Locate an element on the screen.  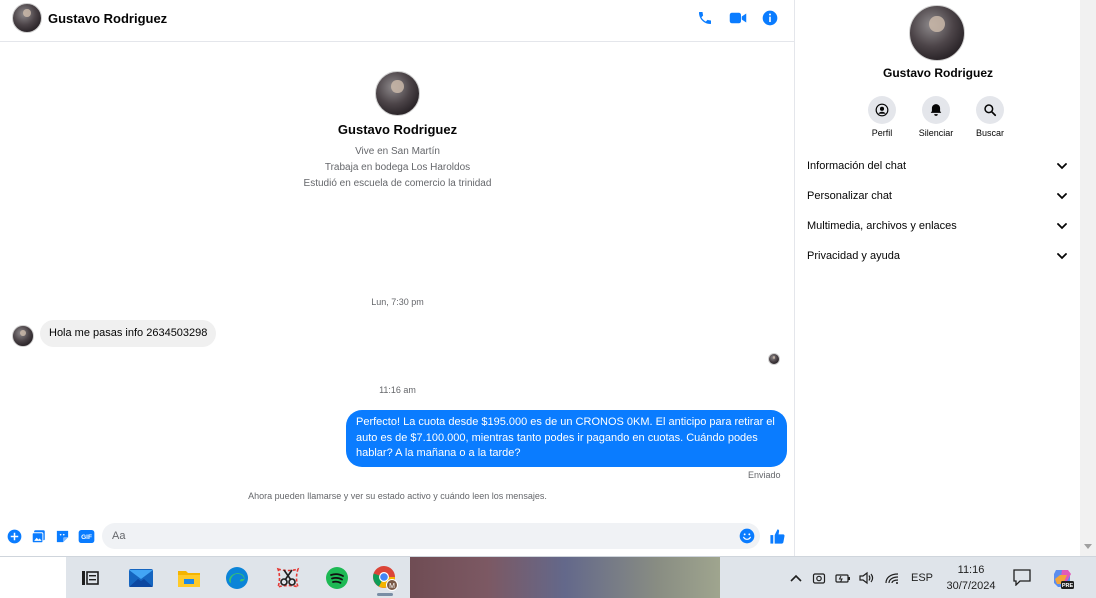
incoming-message: Hola me pasas info 2634503298 is located at coordinates (128, 333).